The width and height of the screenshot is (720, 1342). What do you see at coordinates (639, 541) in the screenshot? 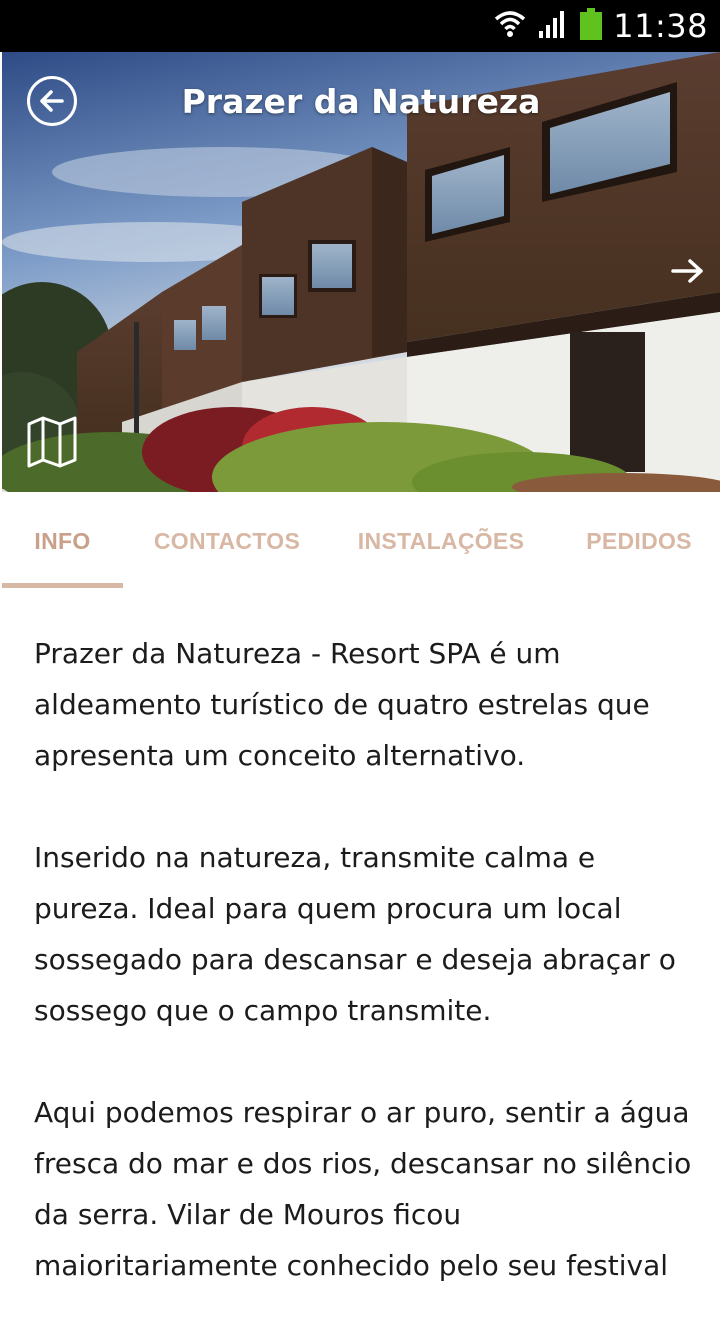
I see `tab-pedidos: PEDIDOS` at bounding box center [639, 541].